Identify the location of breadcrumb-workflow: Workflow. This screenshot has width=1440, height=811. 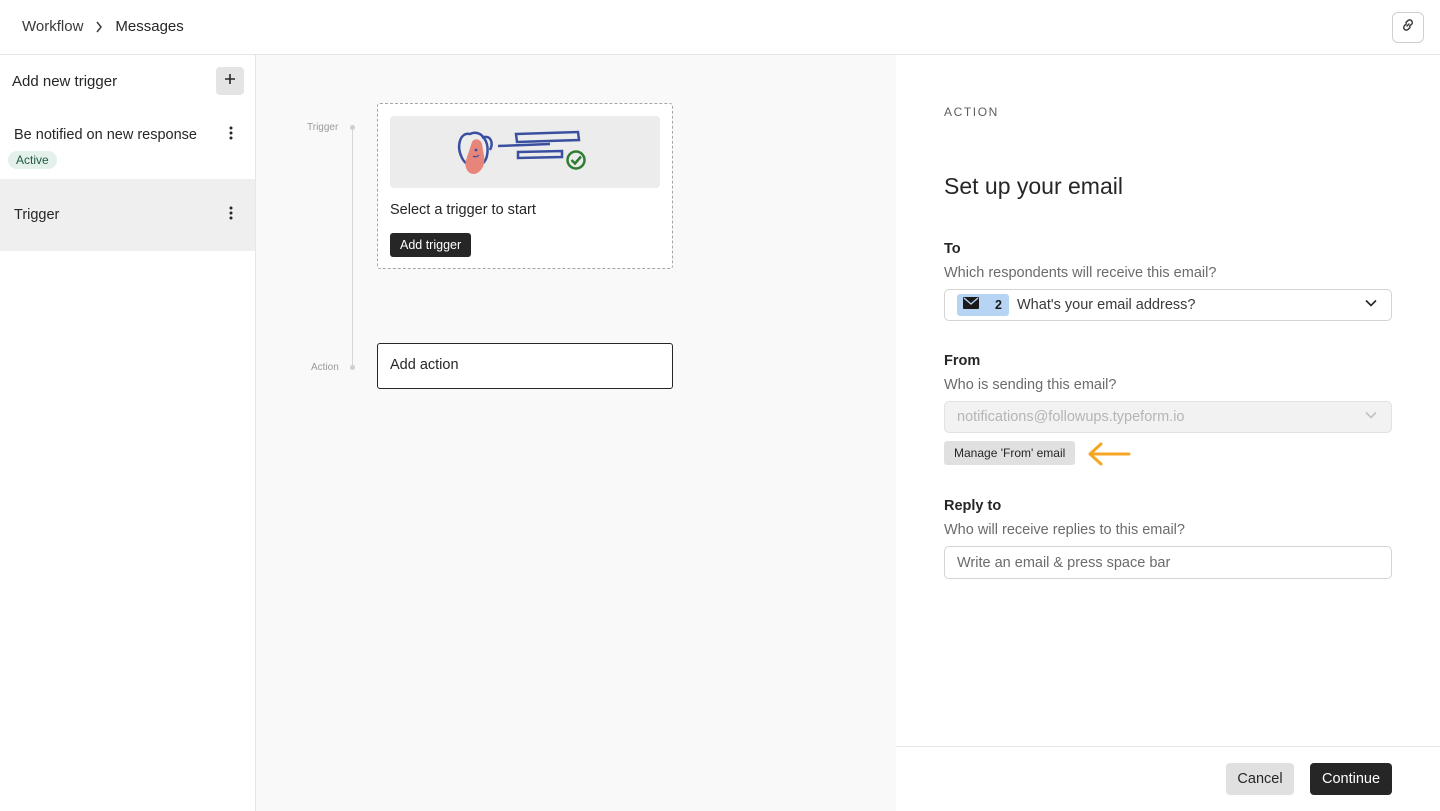
(52, 26).